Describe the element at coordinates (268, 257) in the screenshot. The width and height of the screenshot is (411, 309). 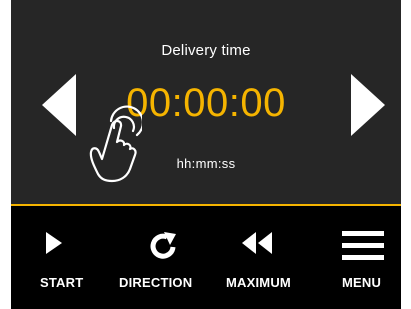
I see `maximum-button: MAXIMUM` at that location.